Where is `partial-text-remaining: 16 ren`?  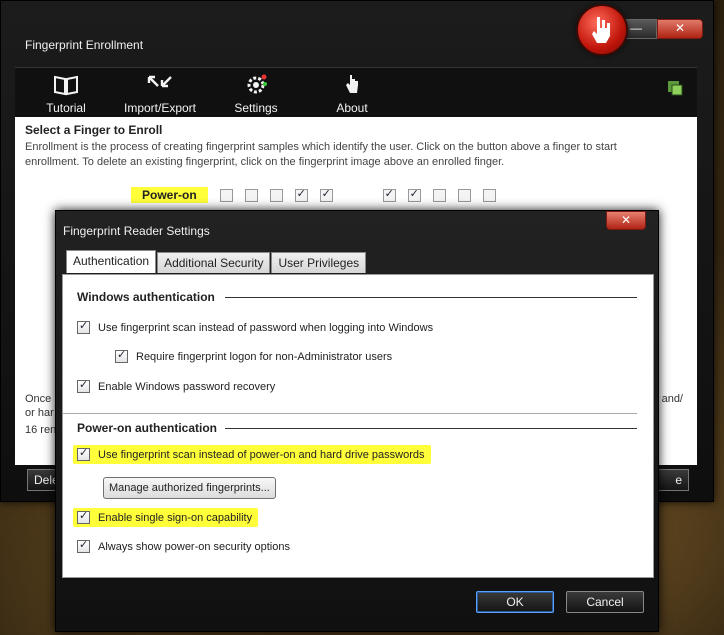 partial-text-remaining: 16 ren is located at coordinates (41, 430).